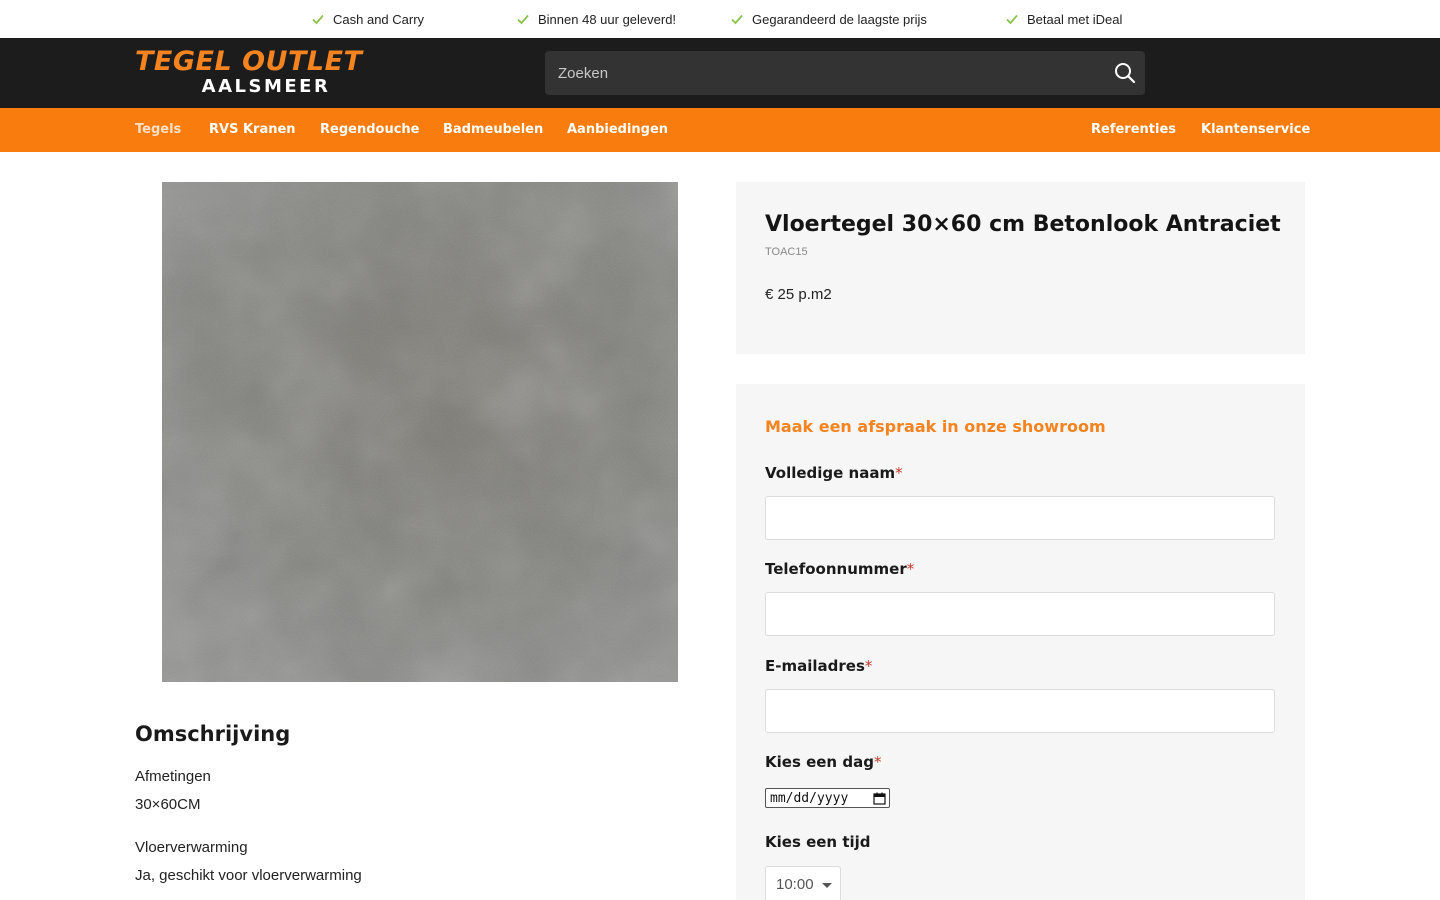  Describe the element at coordinates (836, 569) in the screenshot. I see `phone-label-text: Telefoonnummer` at that location.